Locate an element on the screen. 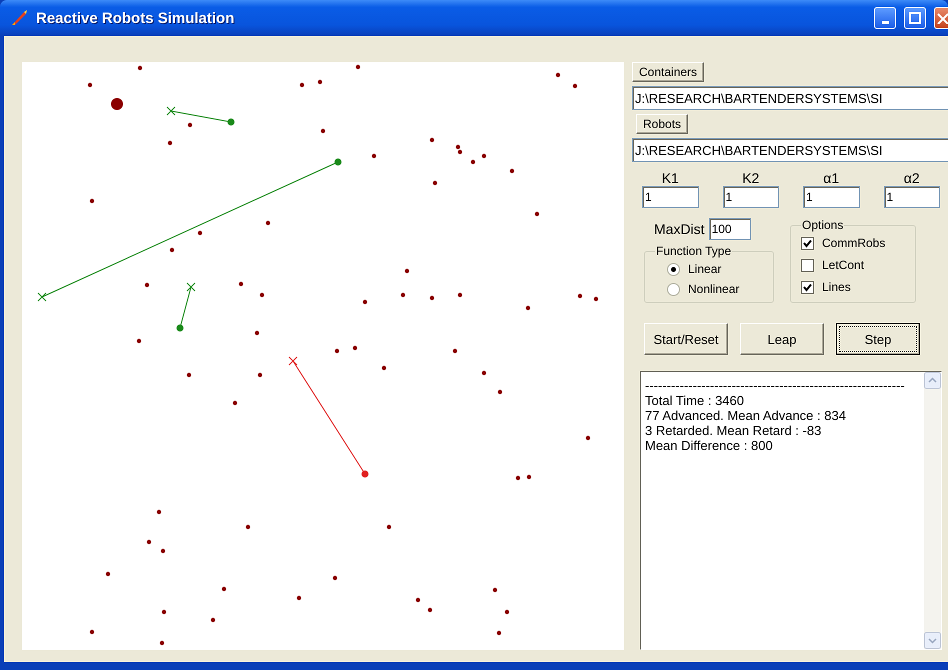  robots-path-field: J:\RESEARCH\BARTENDERSYSTEMS\SI is located at coordinates (790, 150).